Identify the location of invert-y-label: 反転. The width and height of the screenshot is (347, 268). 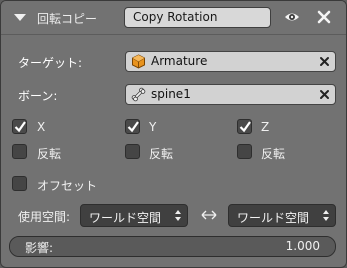
(161, 154).